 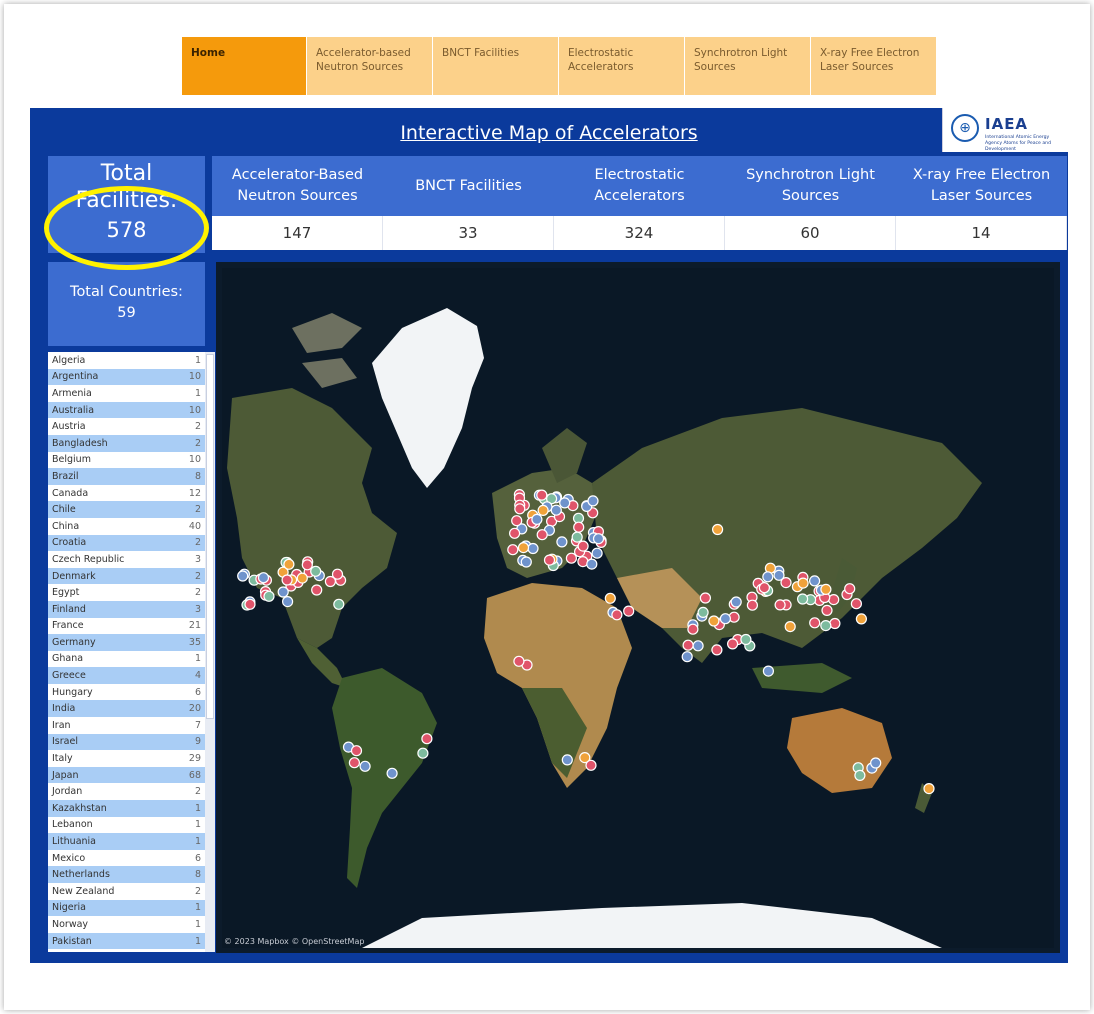 What do you see at coordinates (126, 592) in the screenshot?
I see `country-row: Egypt 2` at bounding box center [126, 592].